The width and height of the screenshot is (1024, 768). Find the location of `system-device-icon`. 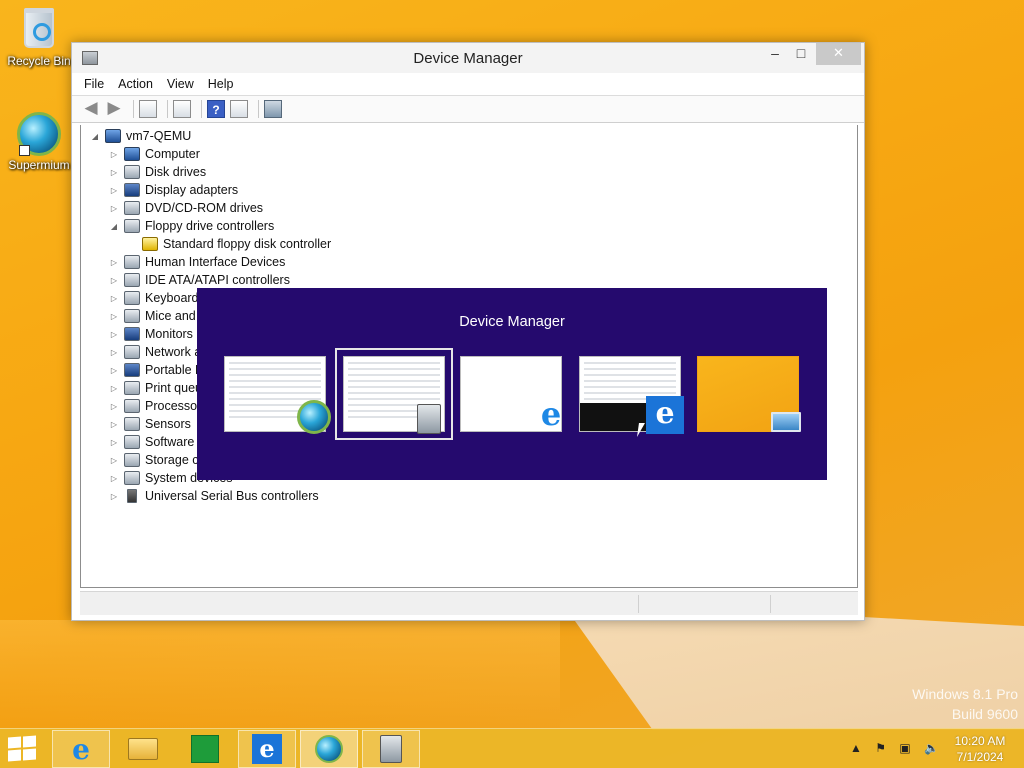

system-device-icon is located at coordinates (132, 478).